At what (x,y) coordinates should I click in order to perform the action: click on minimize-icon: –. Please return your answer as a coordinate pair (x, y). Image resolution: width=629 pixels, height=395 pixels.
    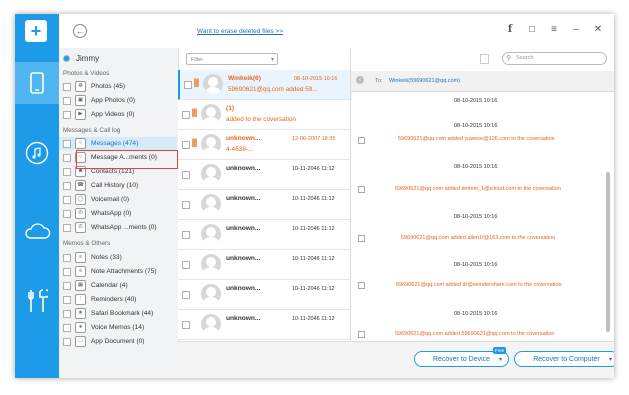
    Looking at the image, I should click on (576, 29).